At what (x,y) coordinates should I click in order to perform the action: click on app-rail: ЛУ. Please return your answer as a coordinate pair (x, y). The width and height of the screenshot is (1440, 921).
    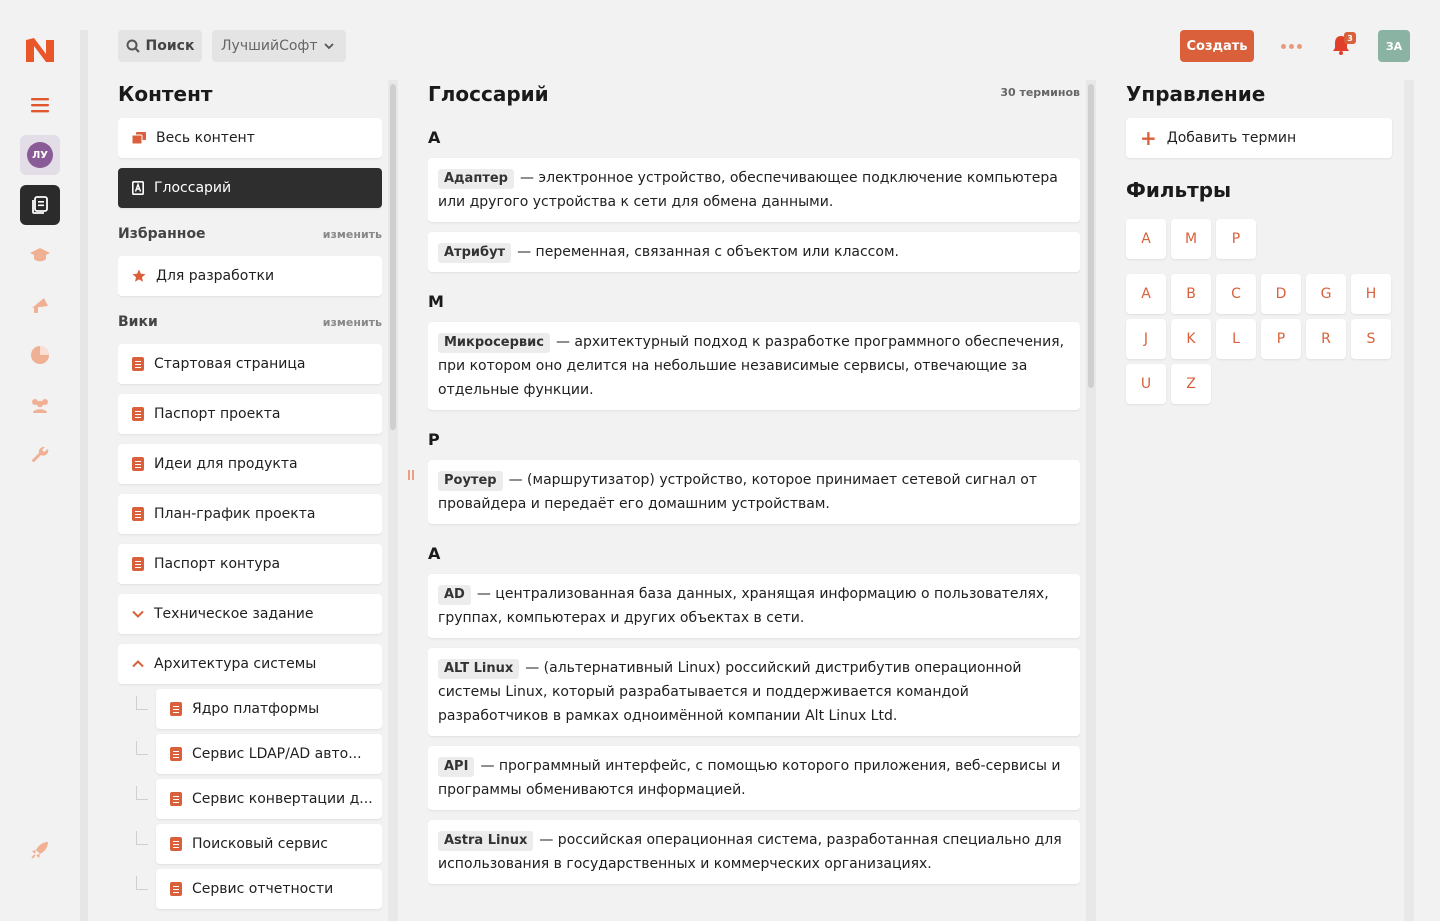
    Looking at the image, I should click on (40, 460).